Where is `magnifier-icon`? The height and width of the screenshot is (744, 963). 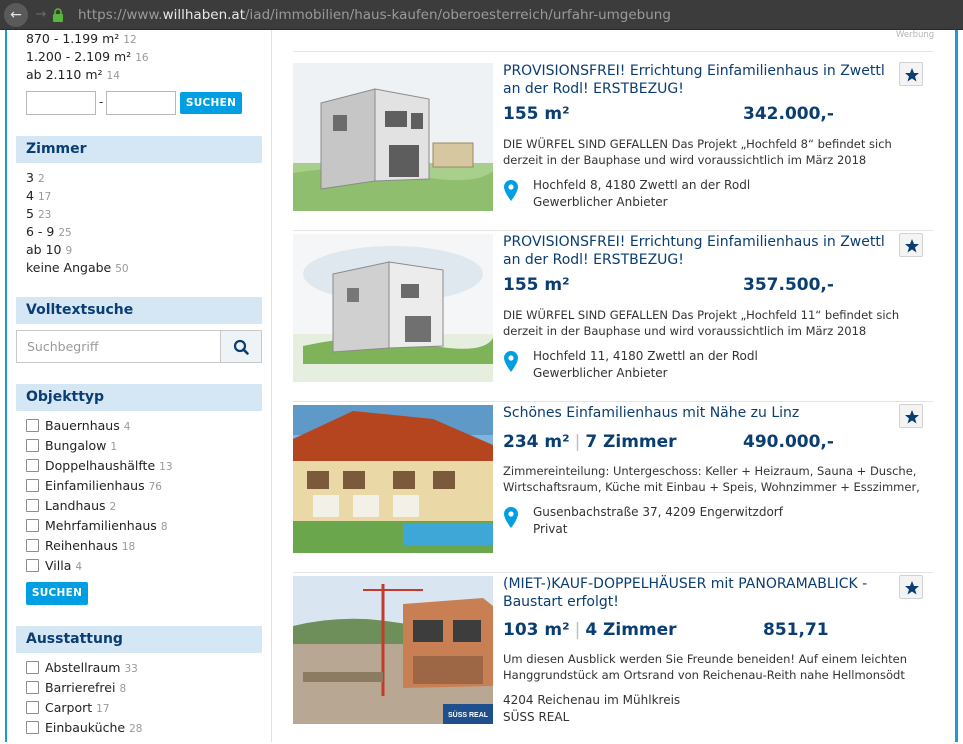
magnifier-icon is located at coordinates (241, 347).